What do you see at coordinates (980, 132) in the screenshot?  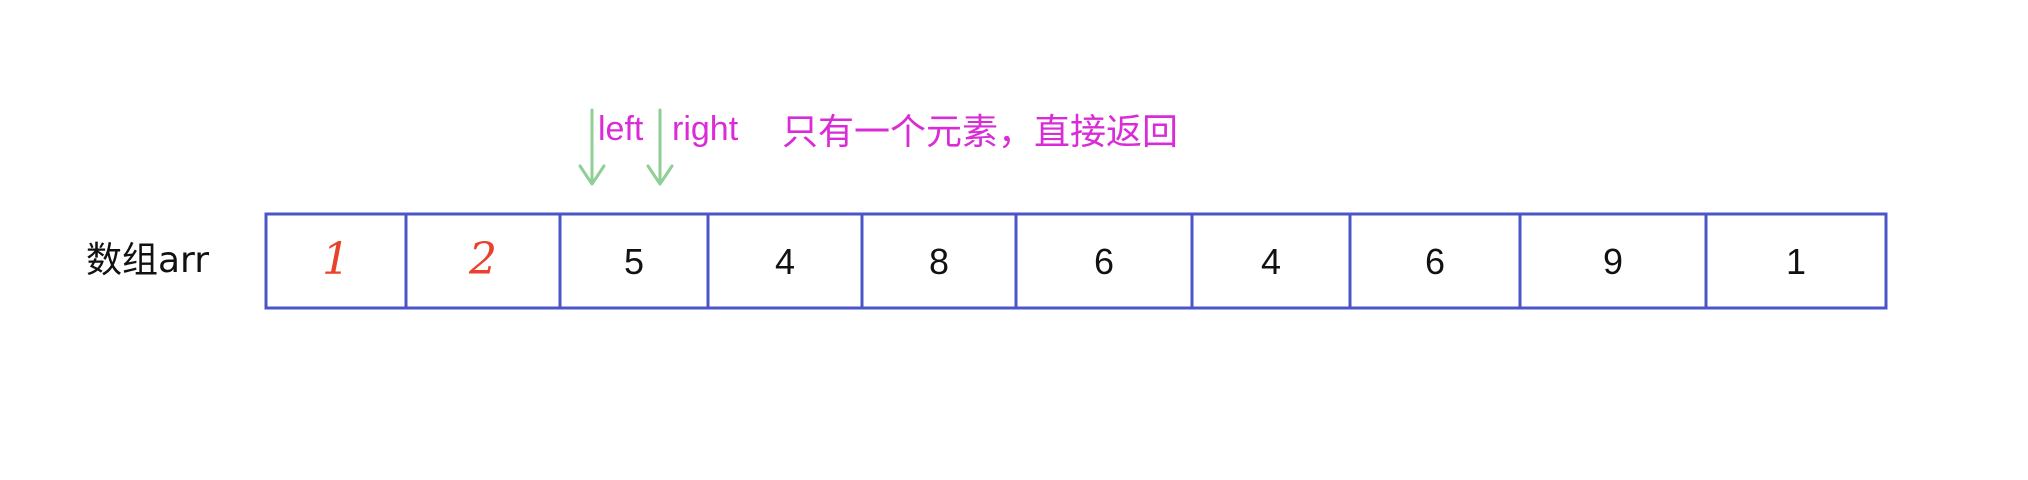 I see `note-text: 只有一个元素，直接返回` at bounding box center [980, 132].